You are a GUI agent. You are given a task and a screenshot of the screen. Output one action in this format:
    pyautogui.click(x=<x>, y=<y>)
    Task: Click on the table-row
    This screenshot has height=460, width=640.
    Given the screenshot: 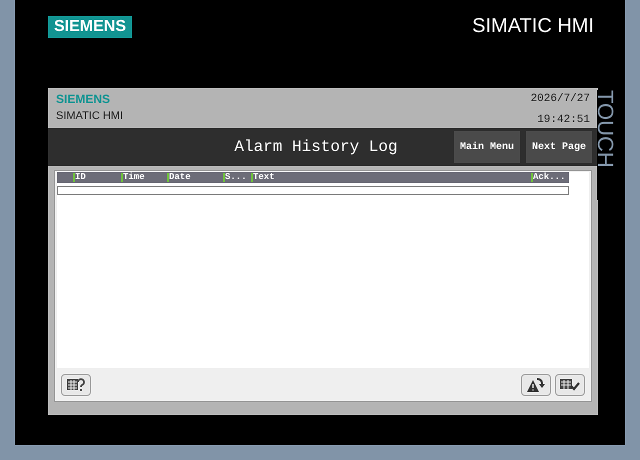 What is the action you would take?
    pyautogui.click(x=313, y=190)
    